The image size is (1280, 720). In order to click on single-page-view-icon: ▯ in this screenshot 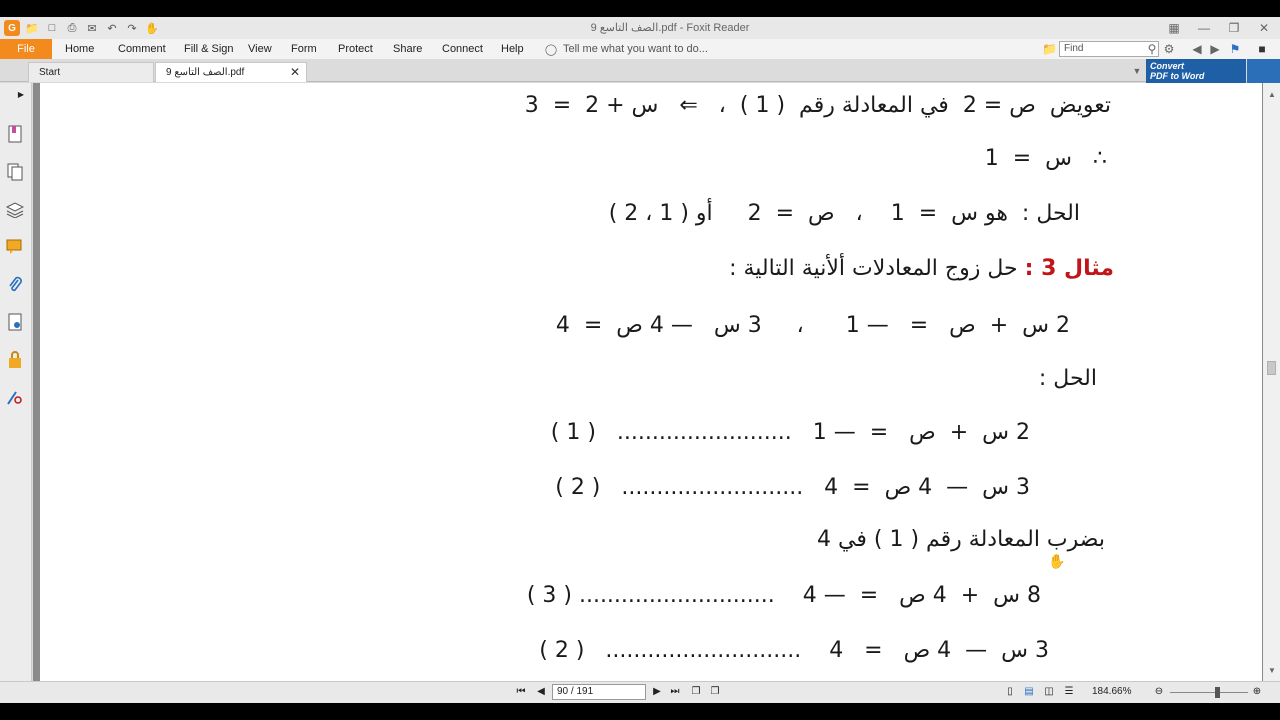, I will do `click(1010, 692)`.